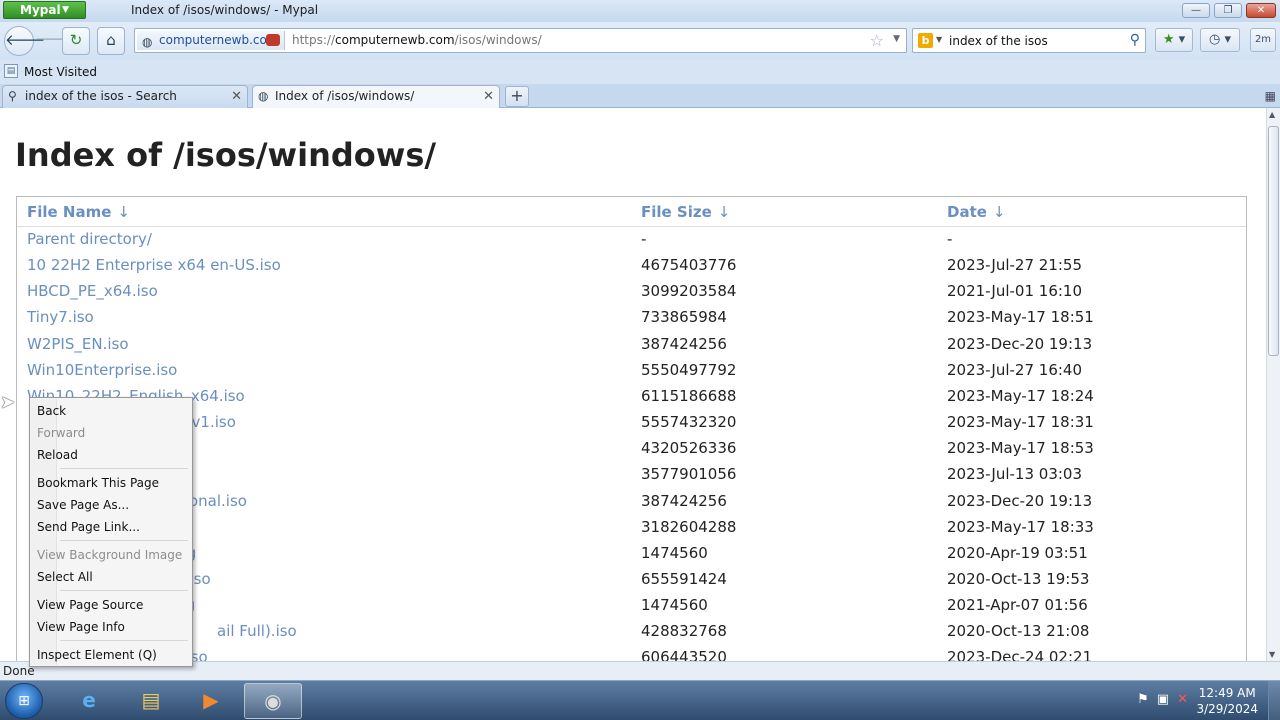 The height and width of the screenshot is (720, 1280). Describe the element at coordinates (111, 41) in the screenshot. I see `home-button: ⌂` at that location.